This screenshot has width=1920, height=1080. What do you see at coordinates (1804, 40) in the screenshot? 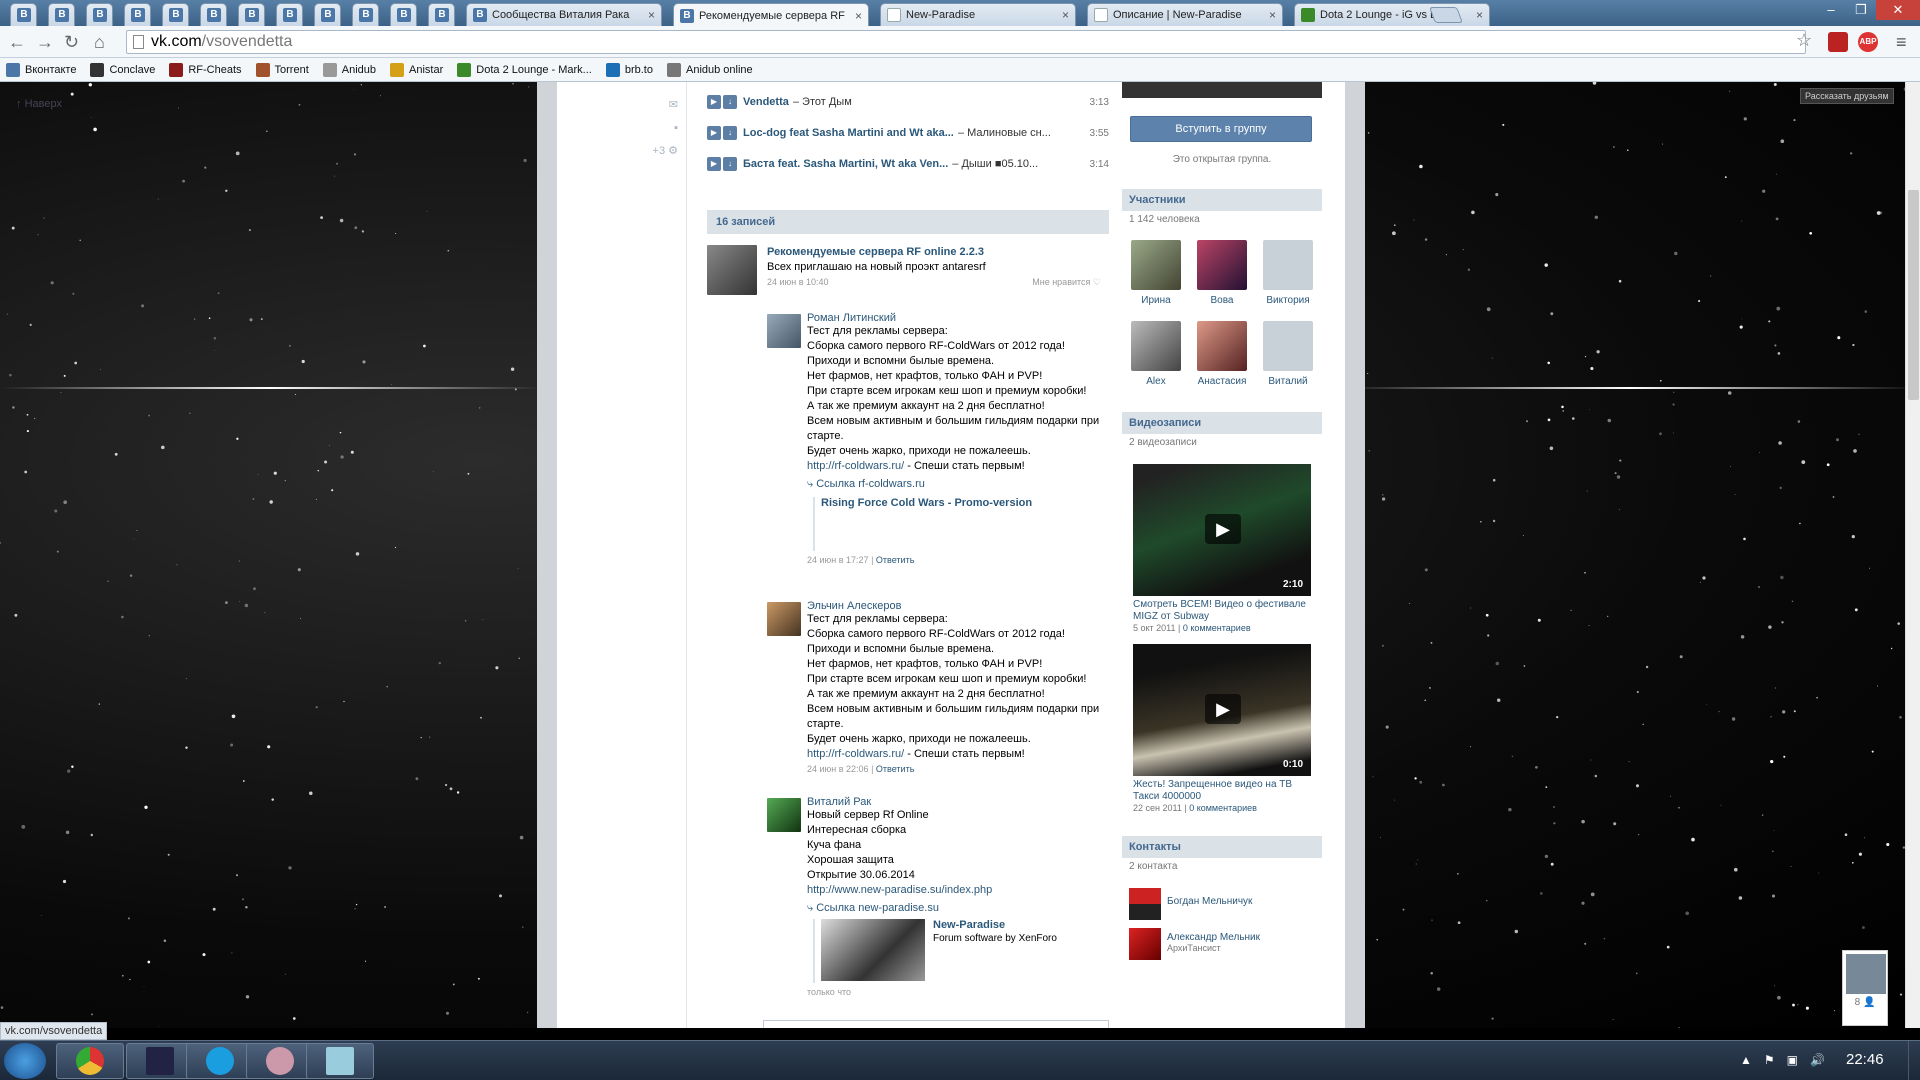
I see `bookmark-star-icon: ☆` at bounding box center [1804, 40].